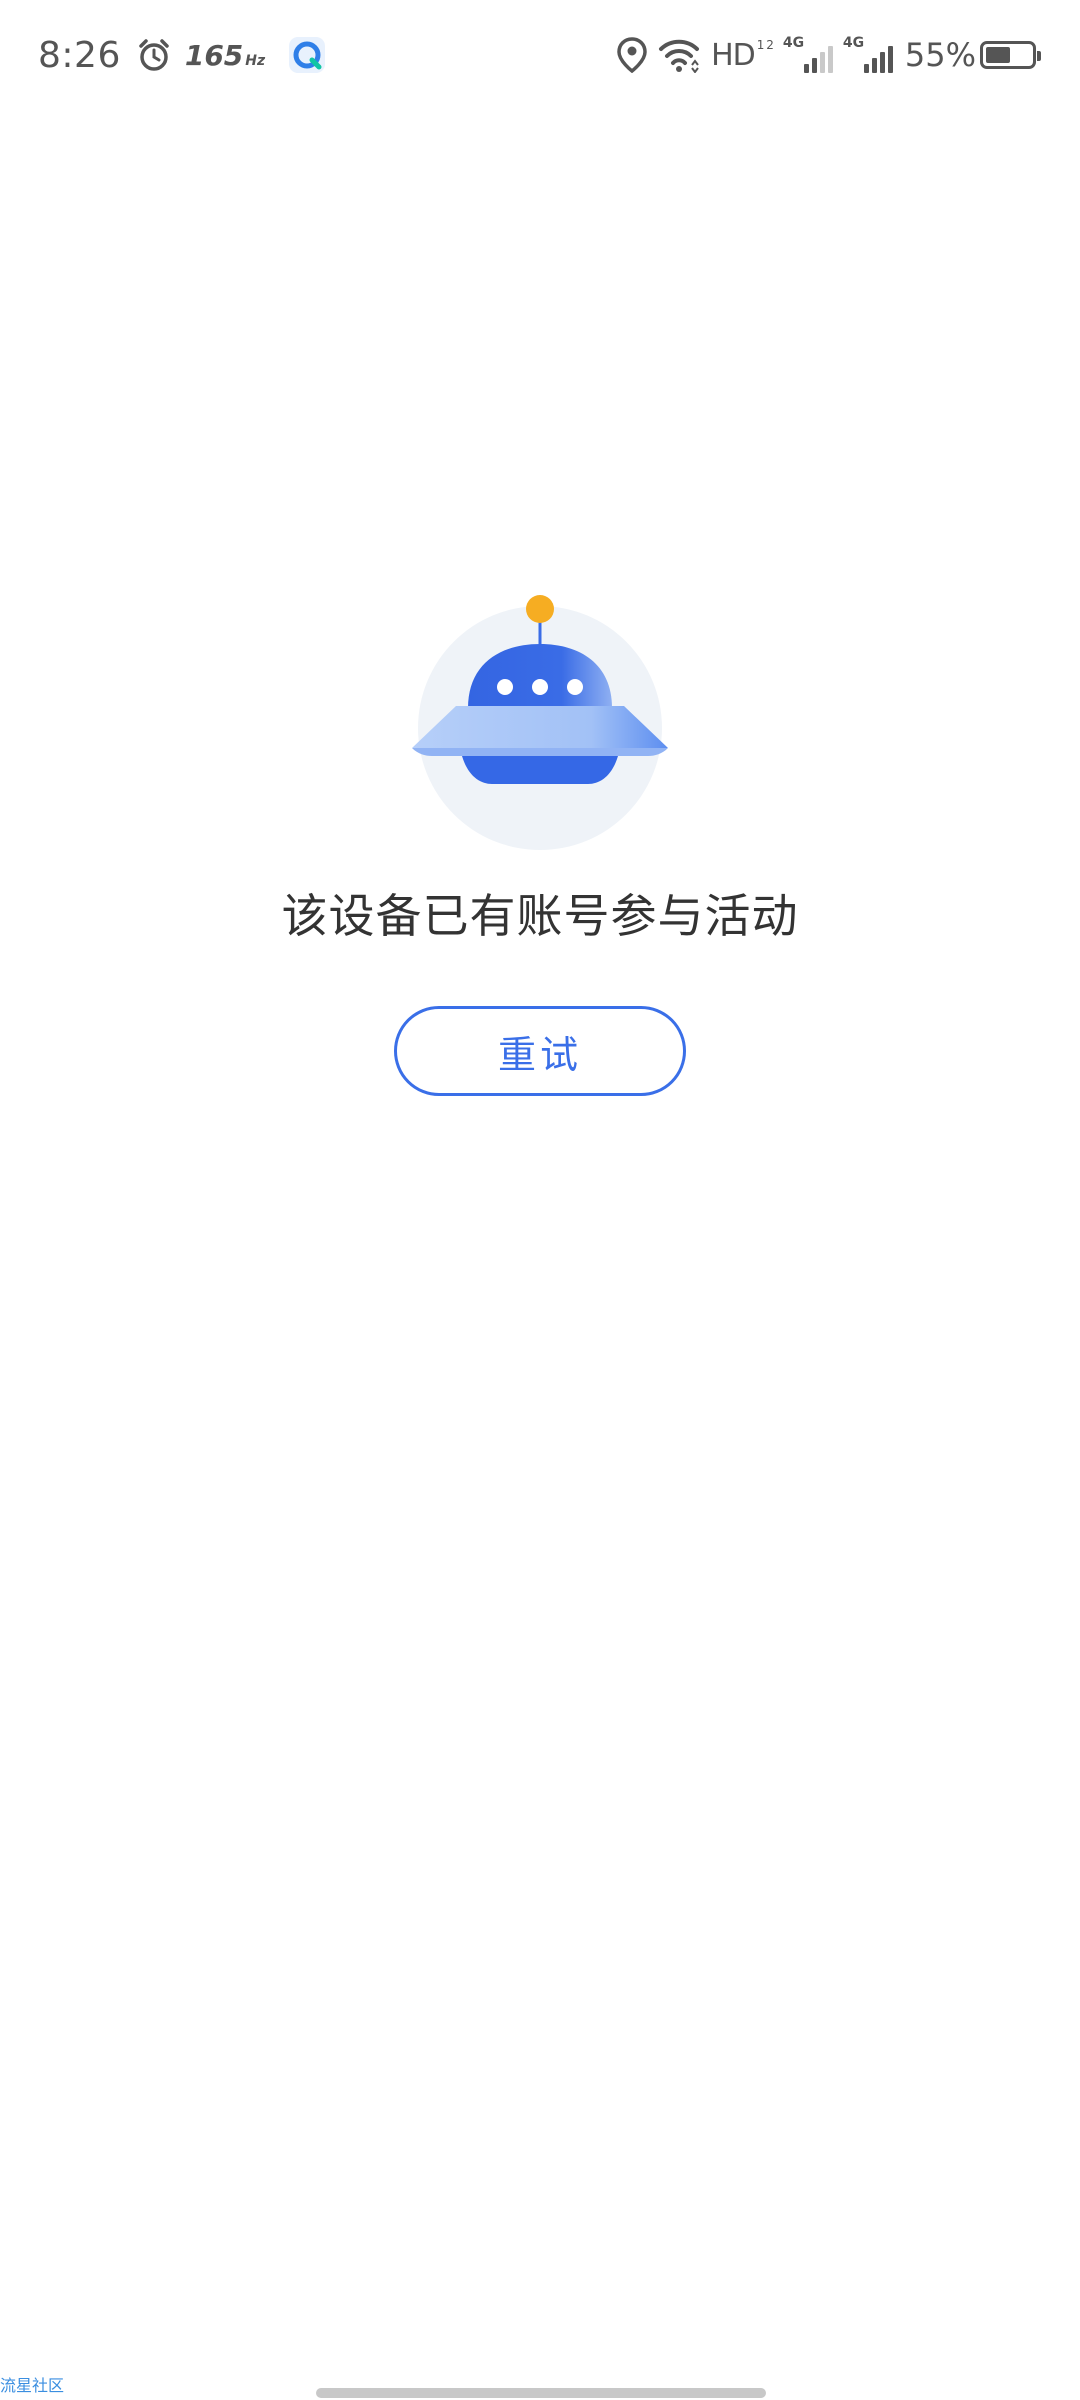 The height and width of the screenshot is (2400, 1080). What do you see at coordinates (540, 916) in the screenshot?
I see `status-message: 该设备已有账号参与活动` at bounding box center [540, 916].